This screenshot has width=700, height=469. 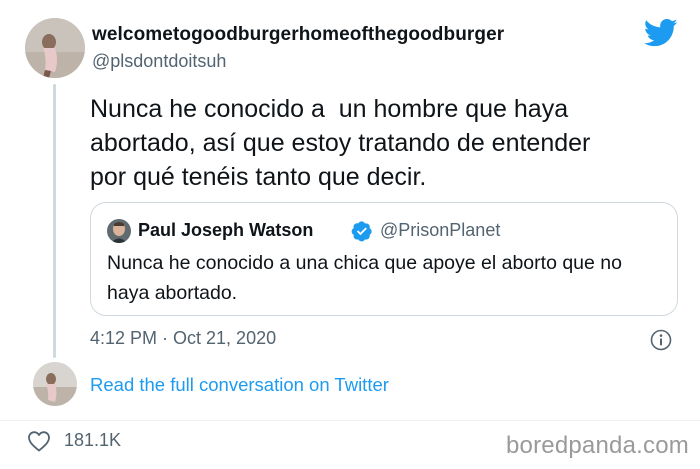 I want to click on tweet-timestamp: 4:12 PM · Oct 21, 2020, so click(x=183, y=338).